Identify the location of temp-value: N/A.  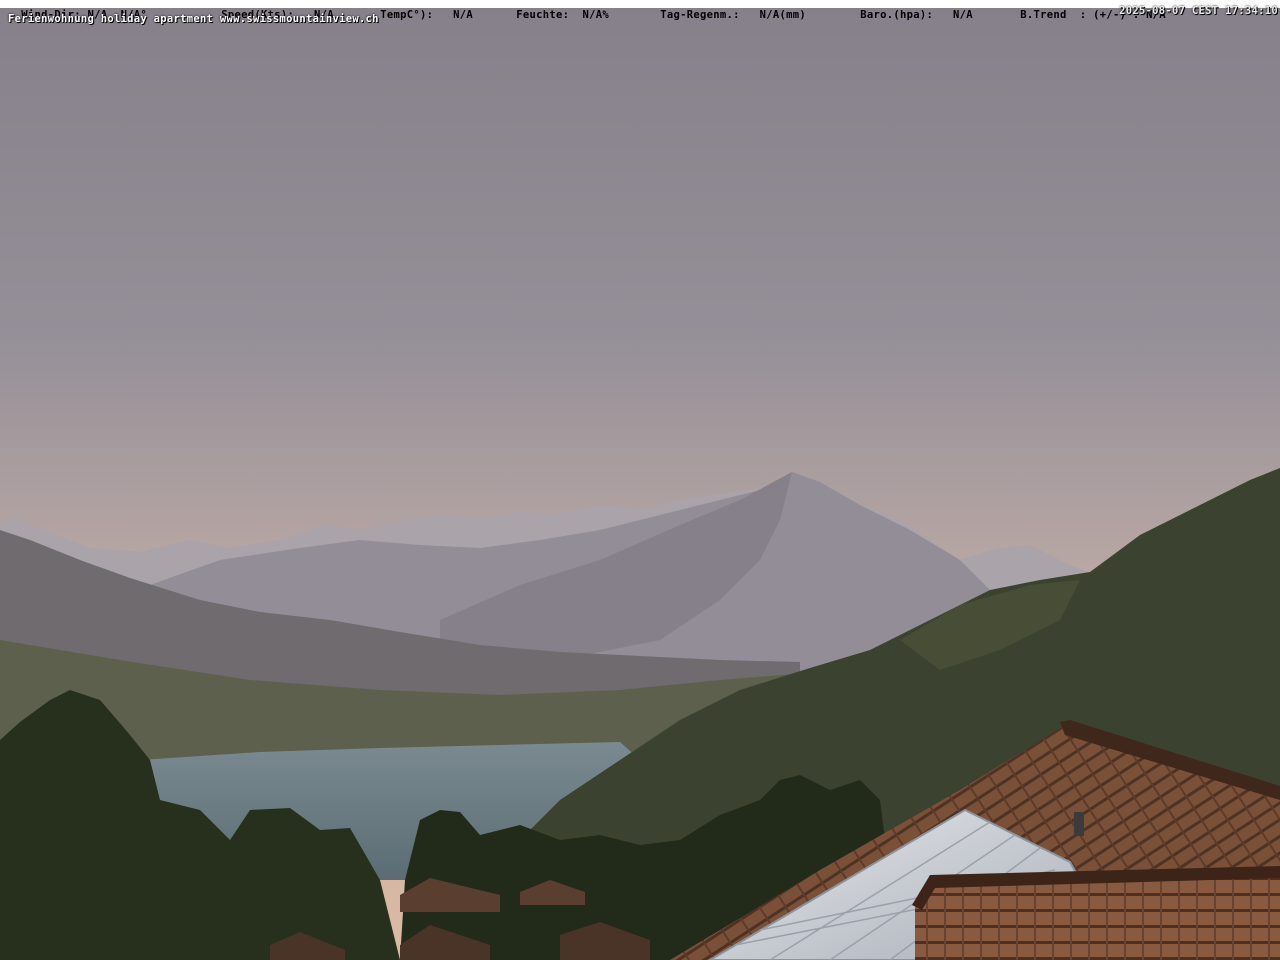
(463, 15).